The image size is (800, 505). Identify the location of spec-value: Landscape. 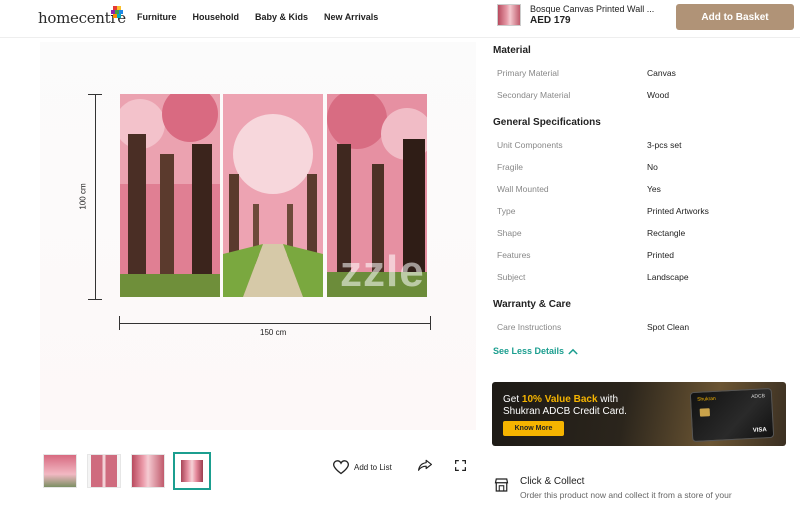
(668, 277).